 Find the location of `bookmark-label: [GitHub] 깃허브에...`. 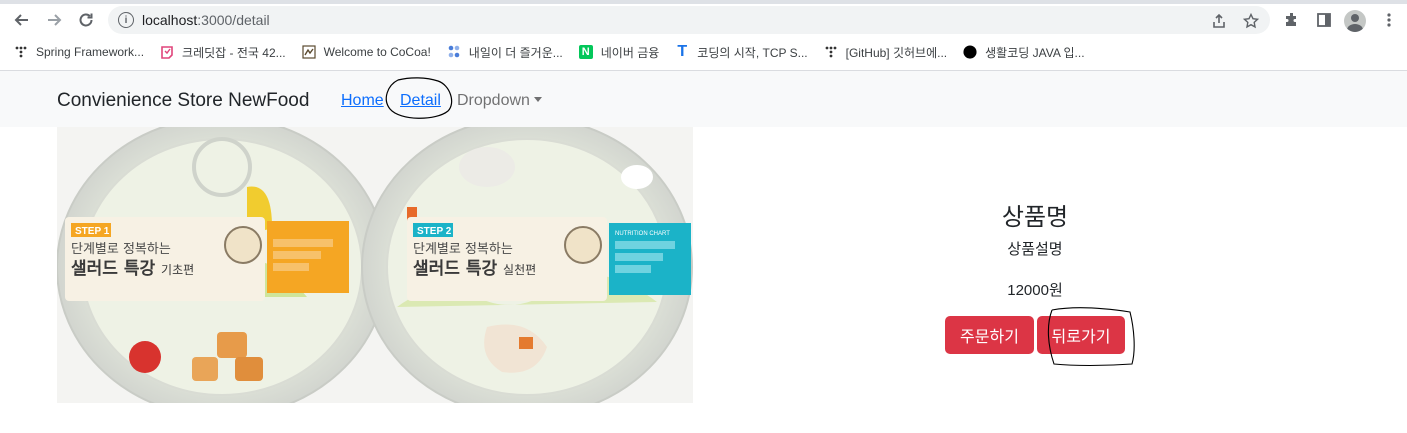

bookmark-label: [GitHub] 깃허브에... is located at coordinates (896, 52).